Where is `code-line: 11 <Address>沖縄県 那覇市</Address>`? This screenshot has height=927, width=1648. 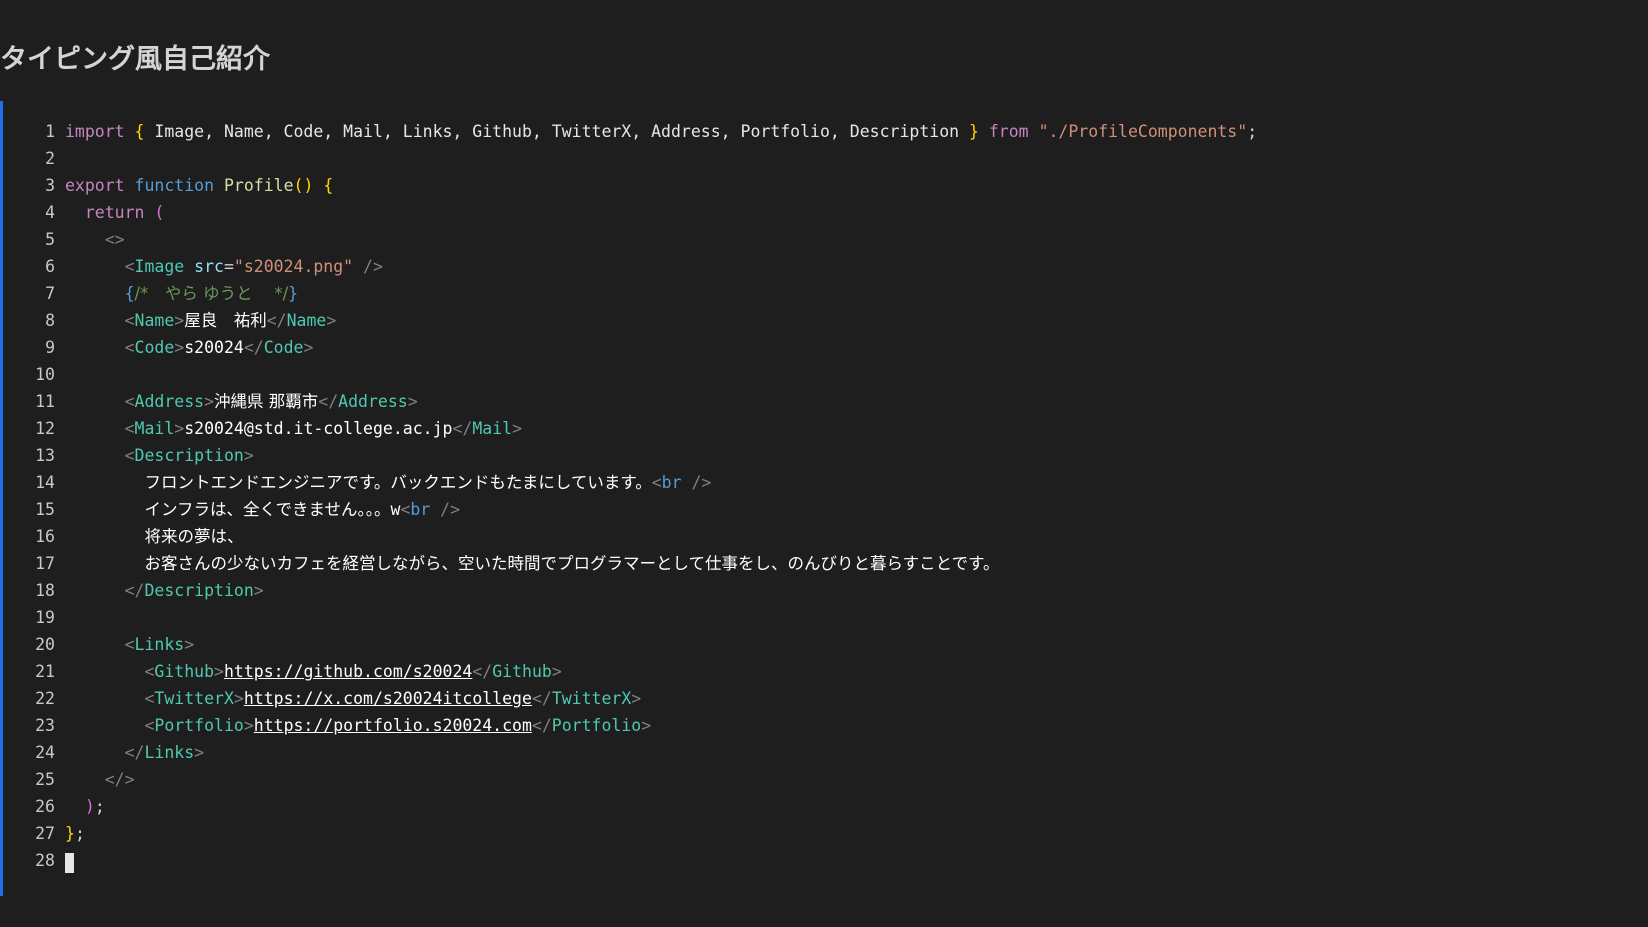
code-line: 11 <Address>沖縄県 那覇市</Address> is located at coordinates (630, 401).